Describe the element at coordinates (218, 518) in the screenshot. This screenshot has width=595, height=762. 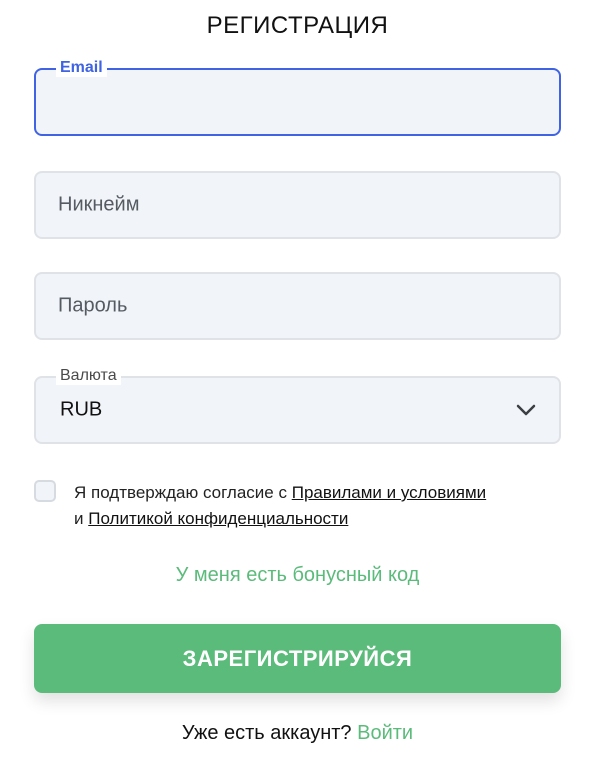
I see `privacy-link: Политикой конфиденциальности` at that location.